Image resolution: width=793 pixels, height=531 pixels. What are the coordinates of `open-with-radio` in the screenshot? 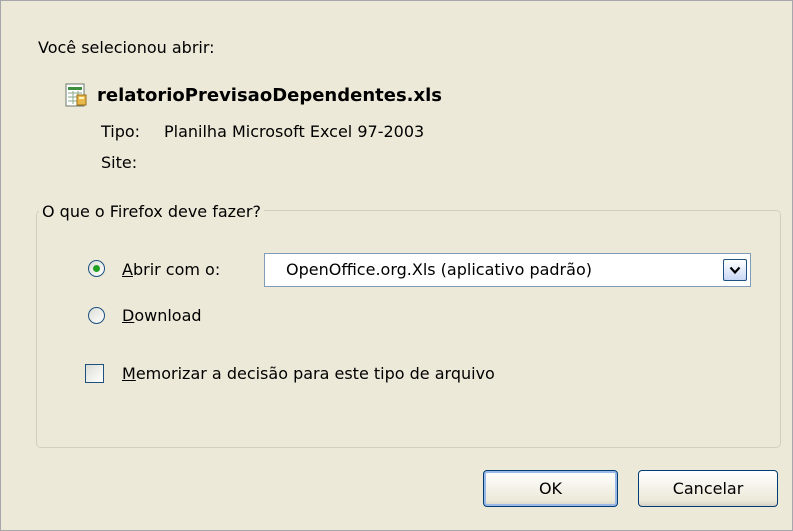 It's located at (96, 268).